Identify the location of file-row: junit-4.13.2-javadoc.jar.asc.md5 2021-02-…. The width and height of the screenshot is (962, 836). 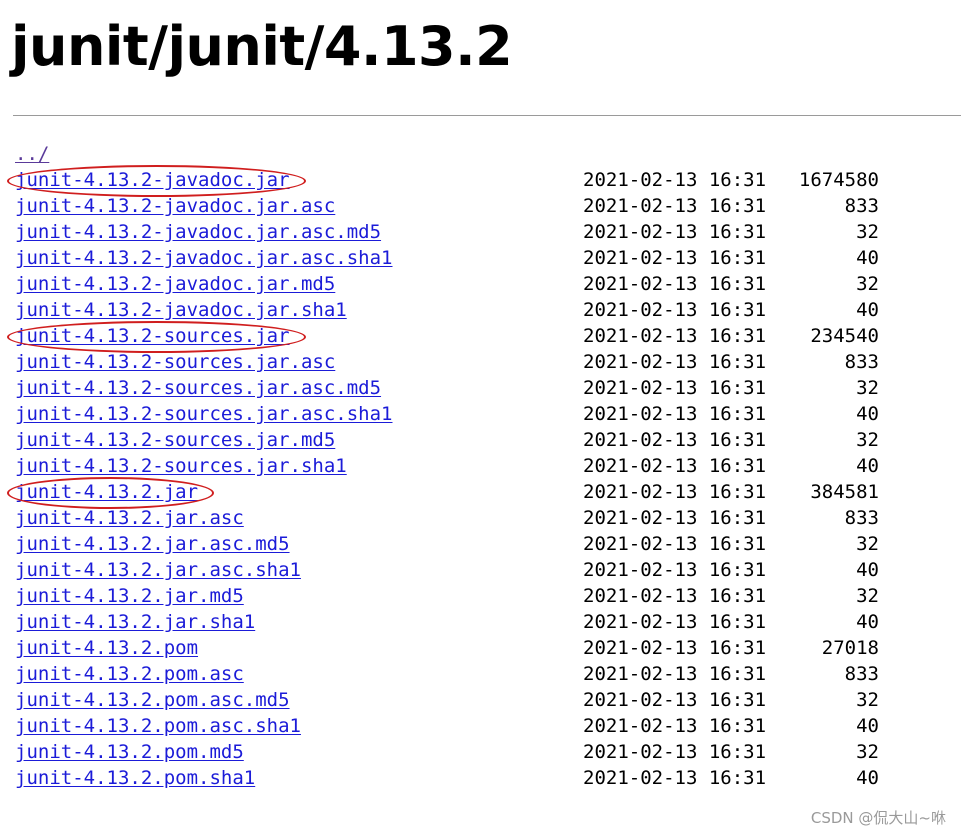
(455, 232).